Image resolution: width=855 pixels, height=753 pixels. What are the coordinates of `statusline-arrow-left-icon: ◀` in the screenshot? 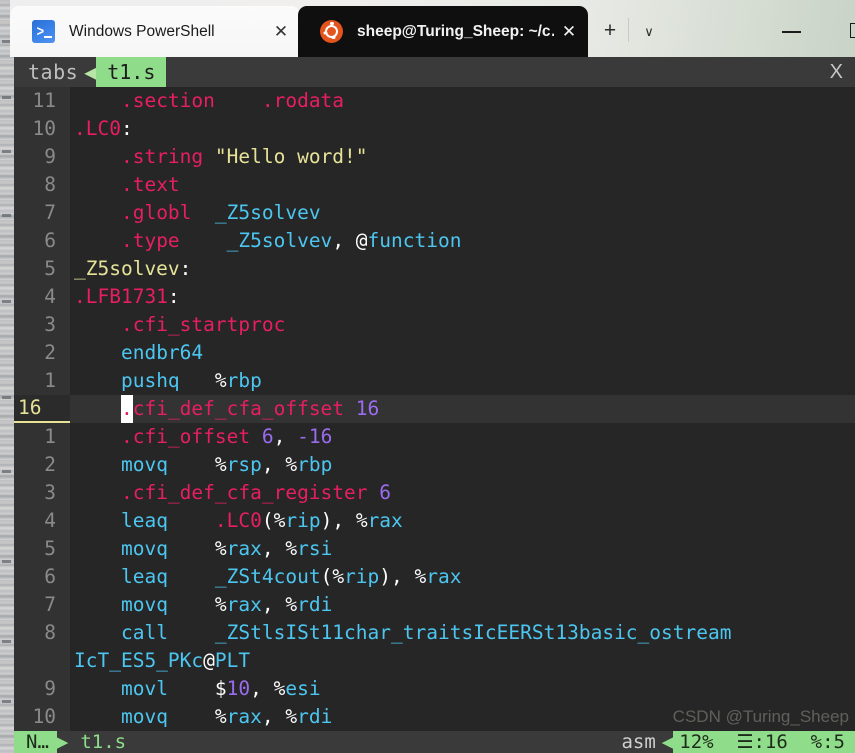 It's located at (667, 742).